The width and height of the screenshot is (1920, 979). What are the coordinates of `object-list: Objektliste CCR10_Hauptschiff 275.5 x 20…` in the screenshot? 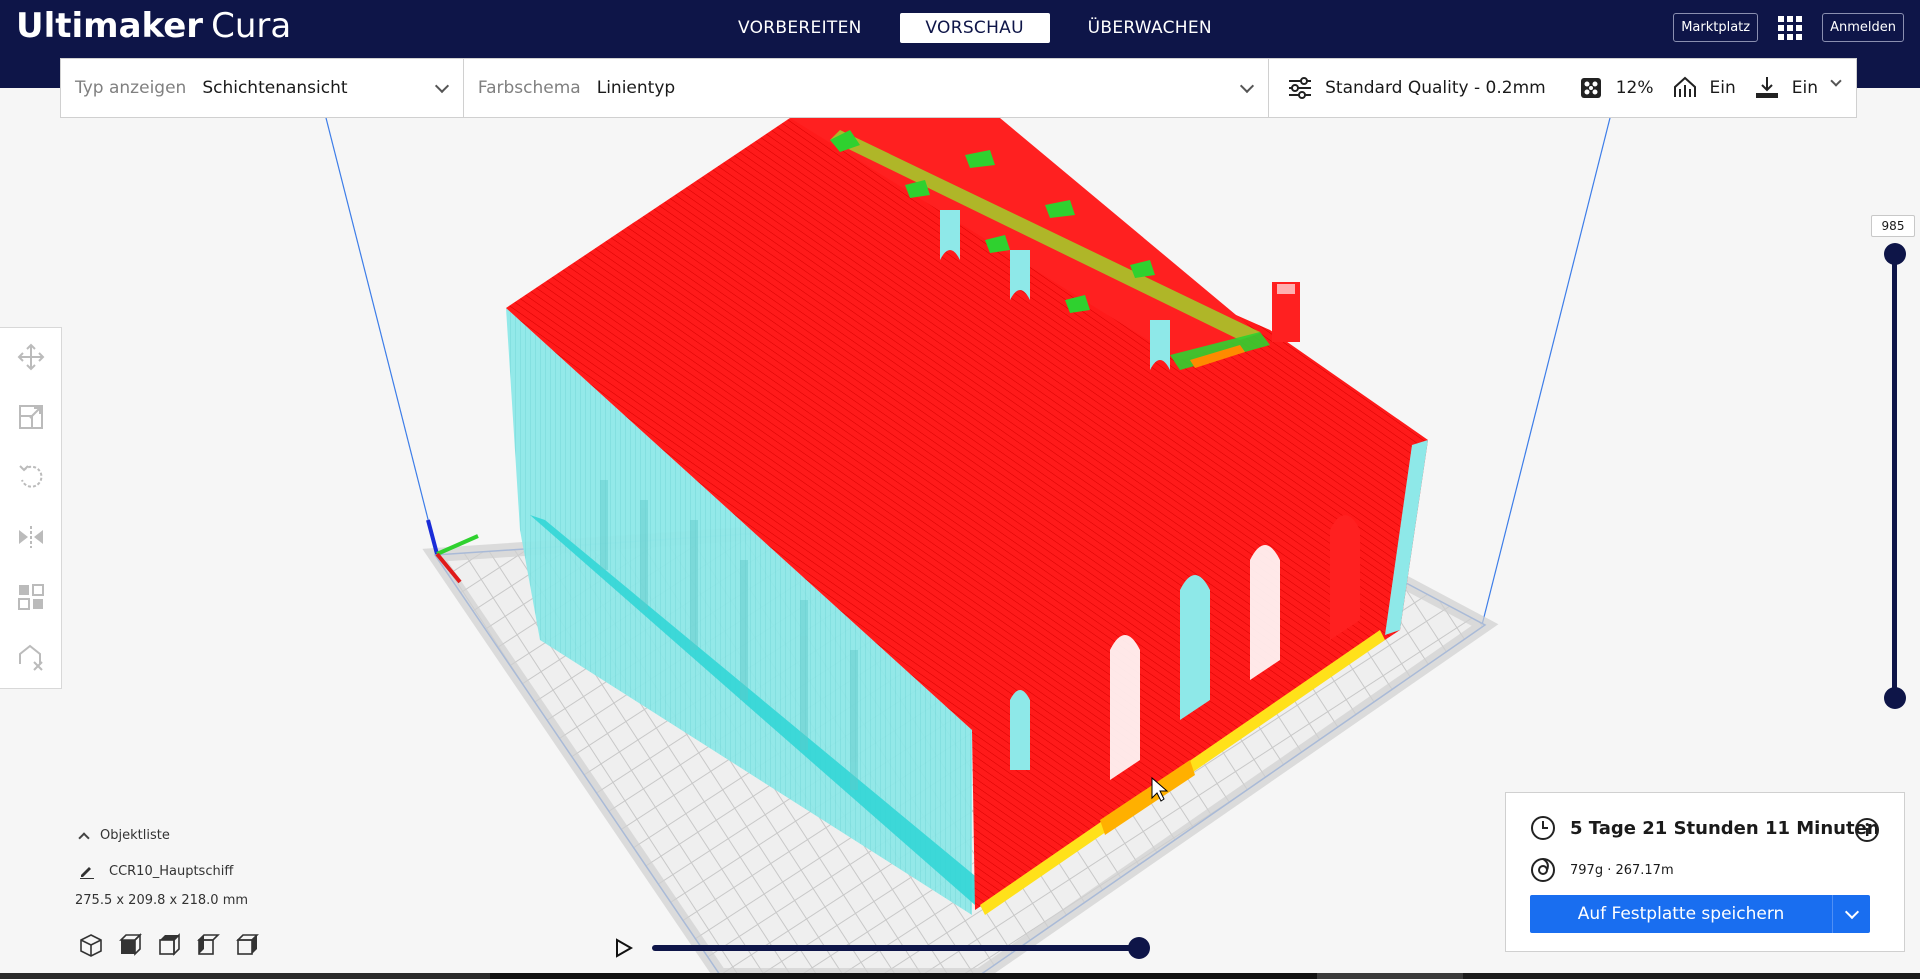 It's located at (161, 868).